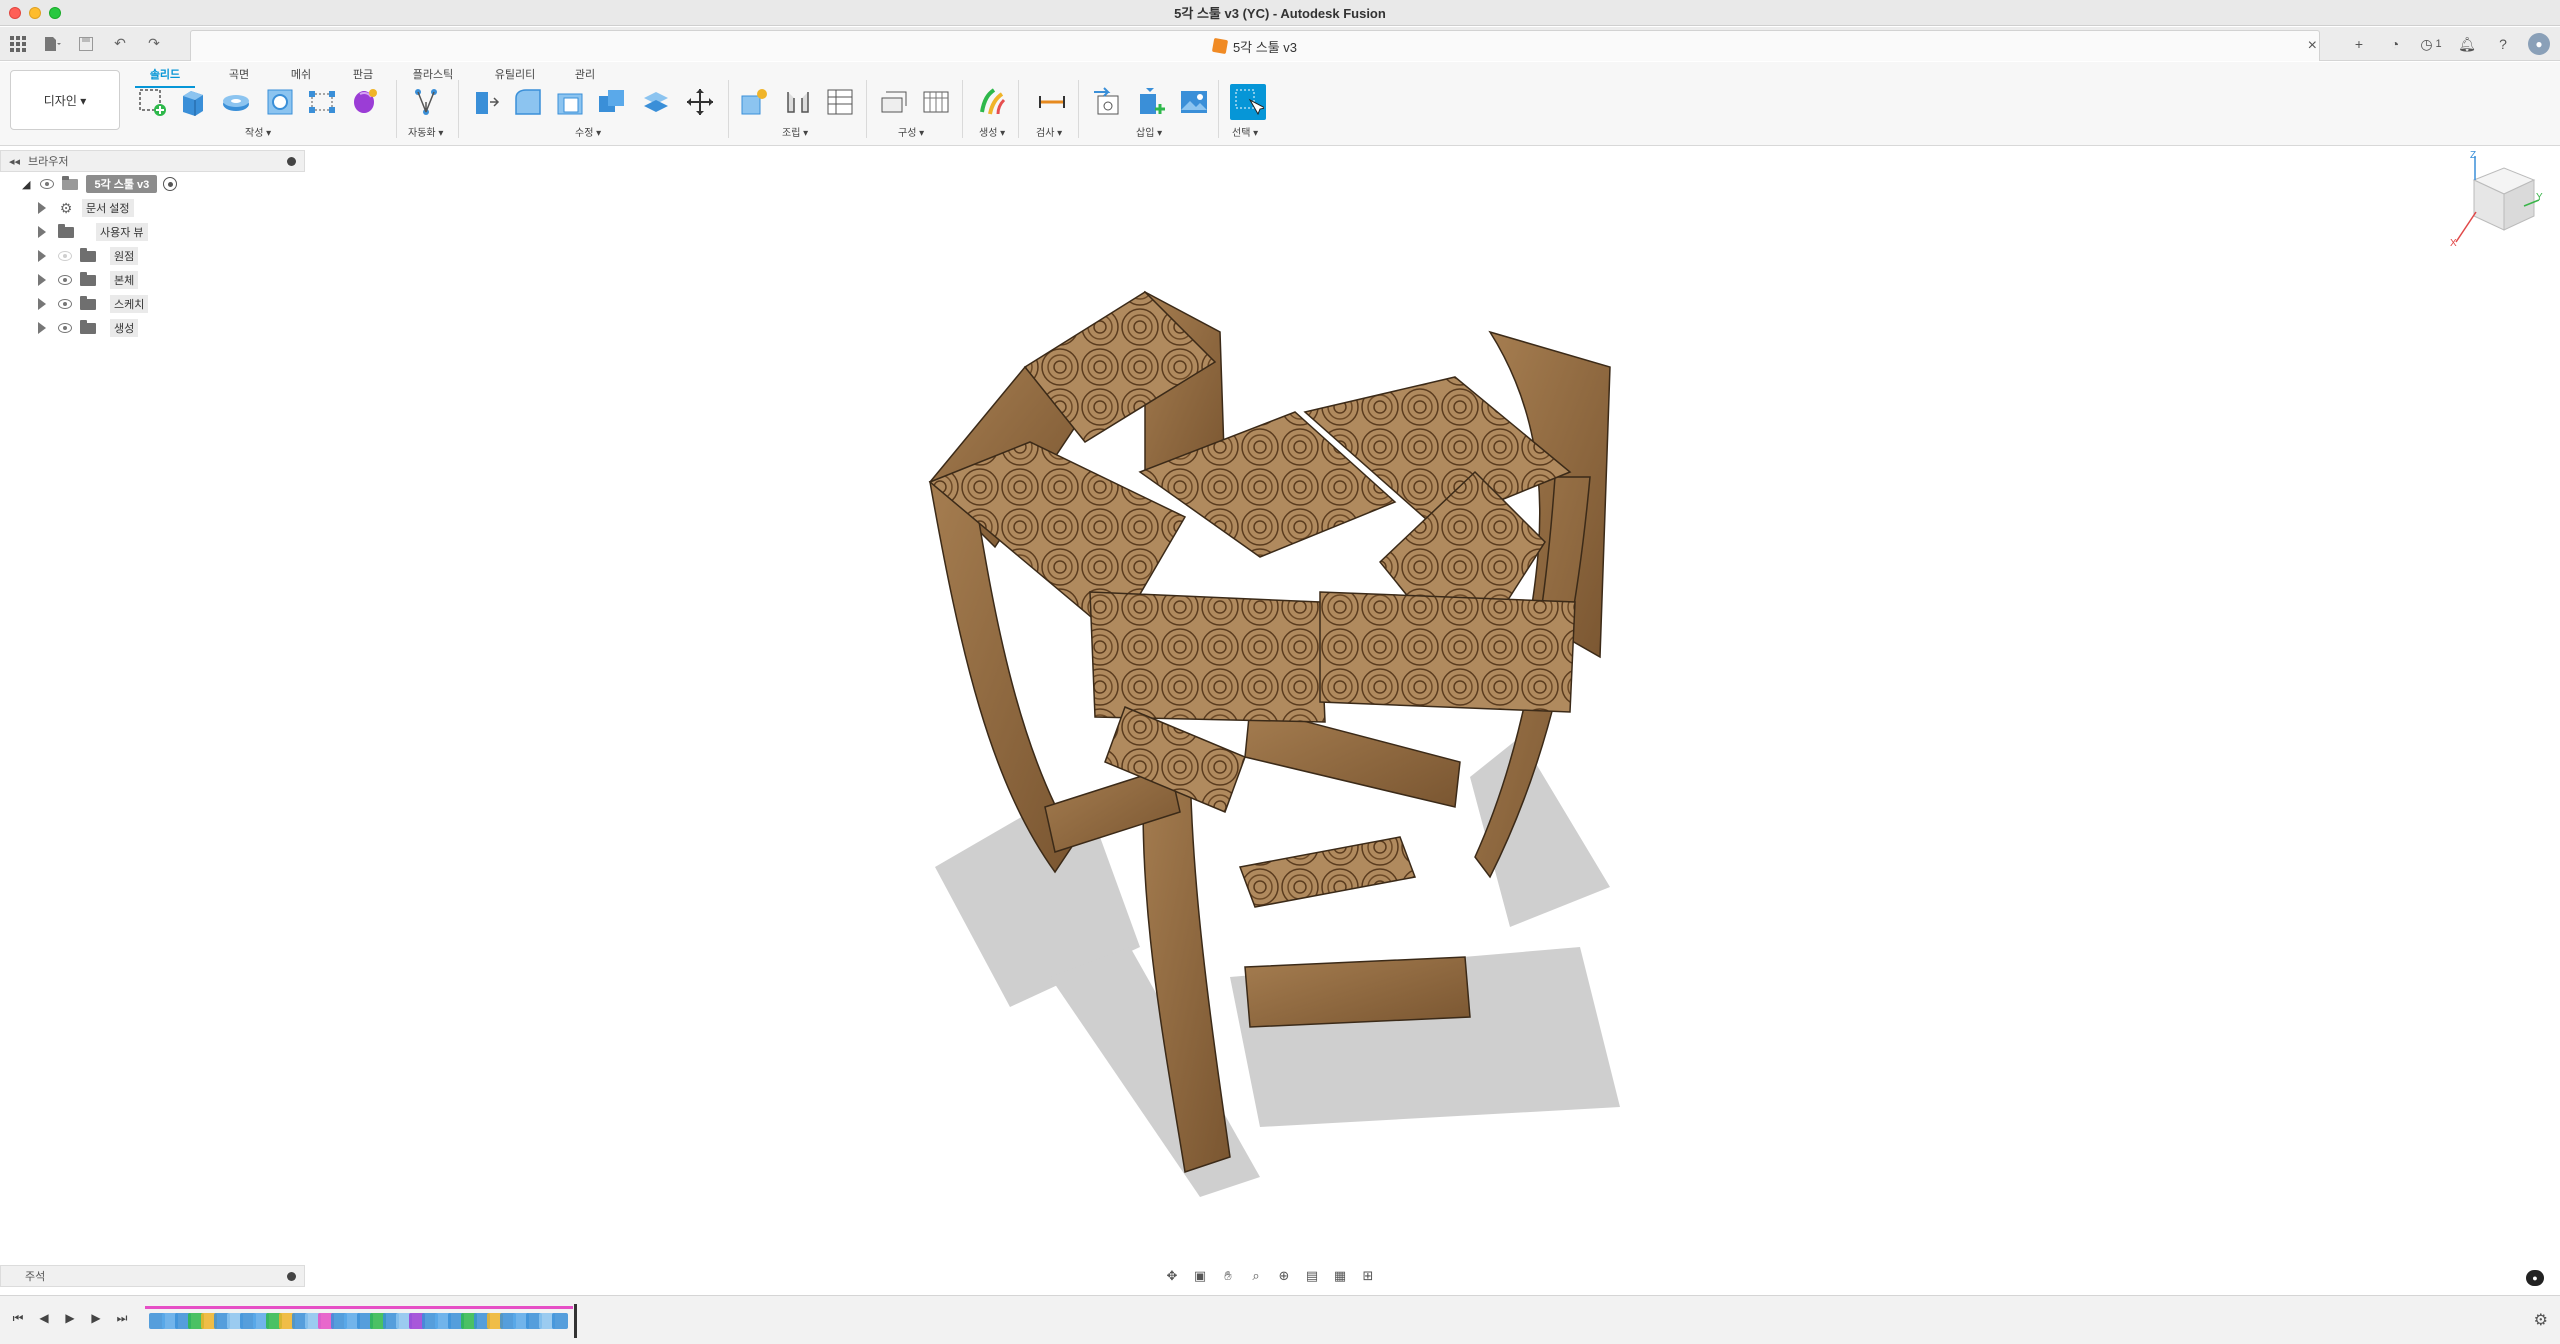 The image size is (2560, 1344). I want to click on group-generate-label: 생성 ▾, so click(992, 131).